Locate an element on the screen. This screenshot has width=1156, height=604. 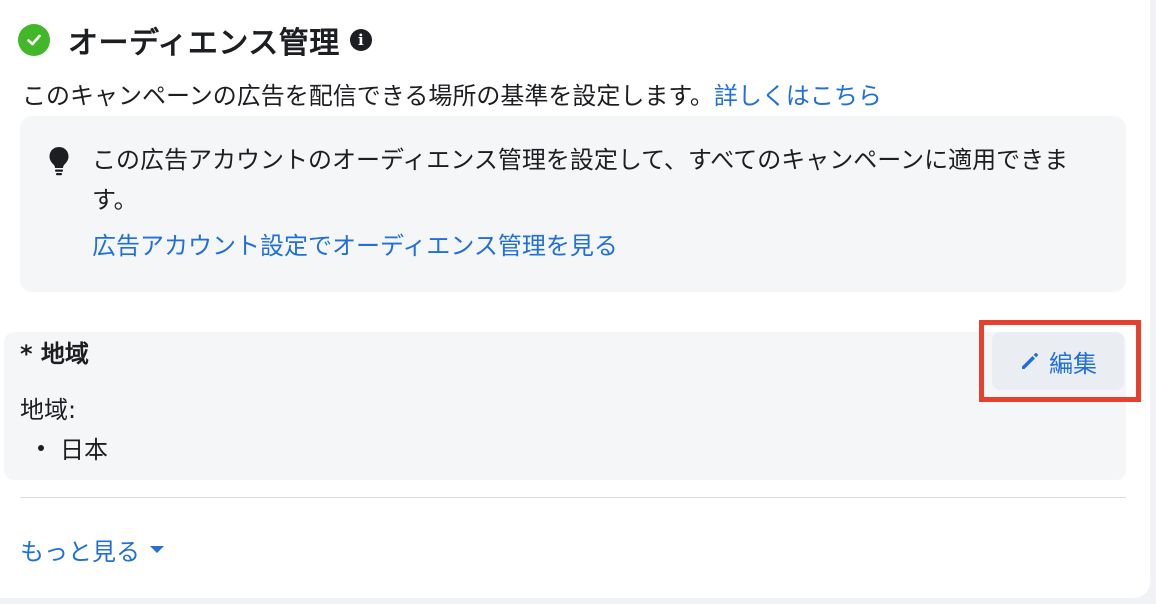
region-value: 日本 is located at coordinates (84, 450).